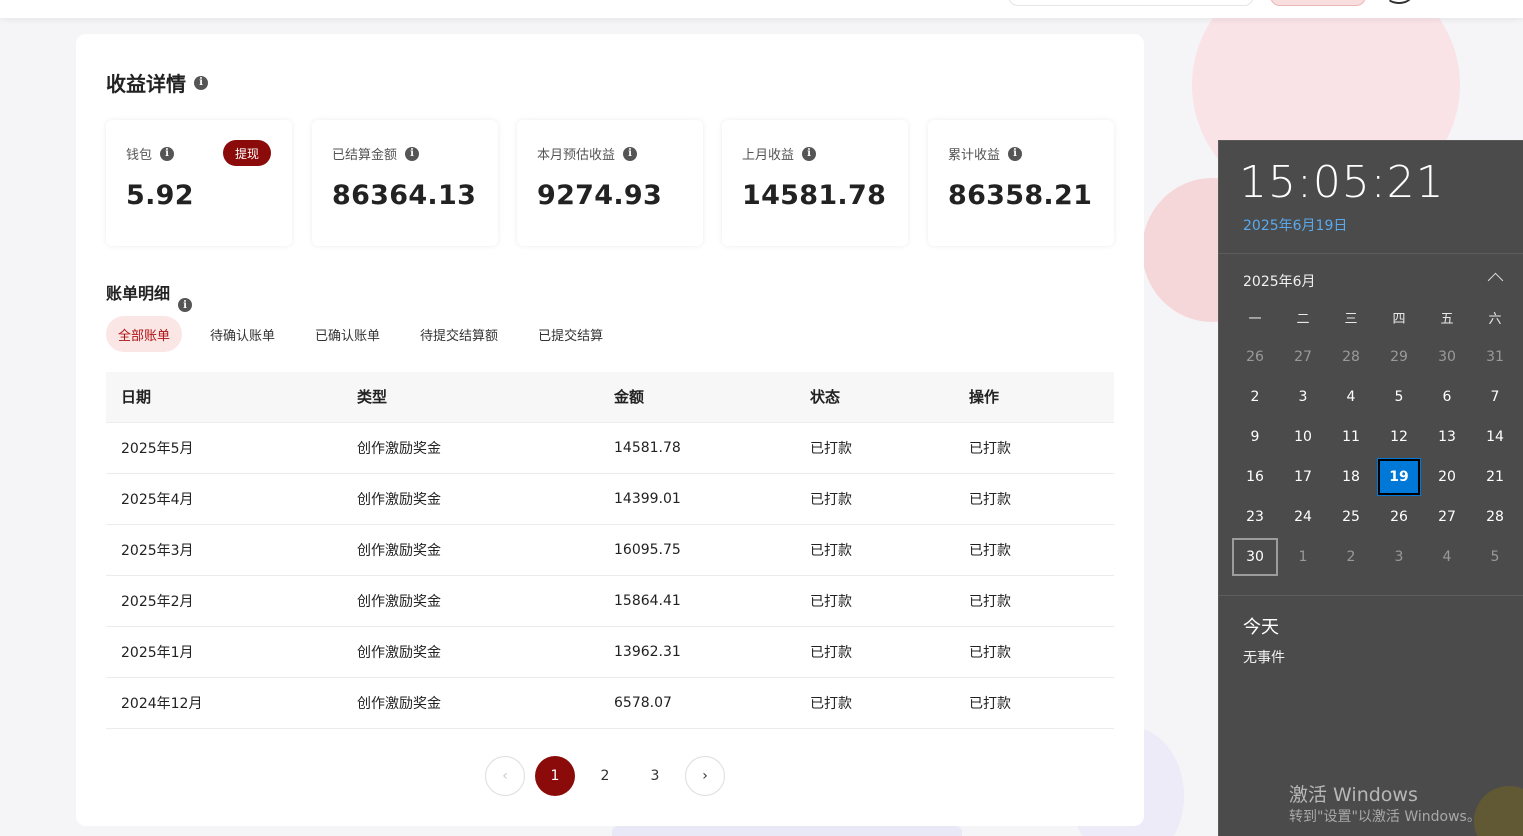 This screenshot has width=1523, height=836. Describe the element at coordinates (697, 499) in the screenshot. I see `cell-amount: 14399.01` at that location.